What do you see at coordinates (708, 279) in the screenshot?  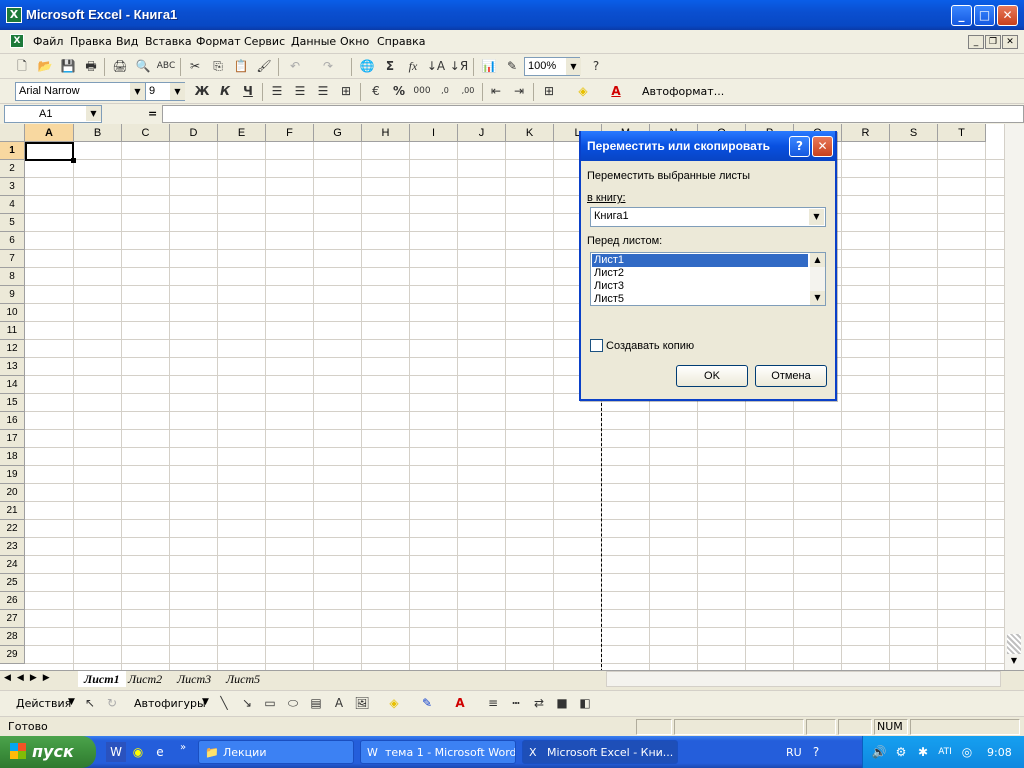 I see `sheets-listbox: Лист1 Лист2 Лист3 Лист5 ▲ ▼` at bounding box center [708, 279].